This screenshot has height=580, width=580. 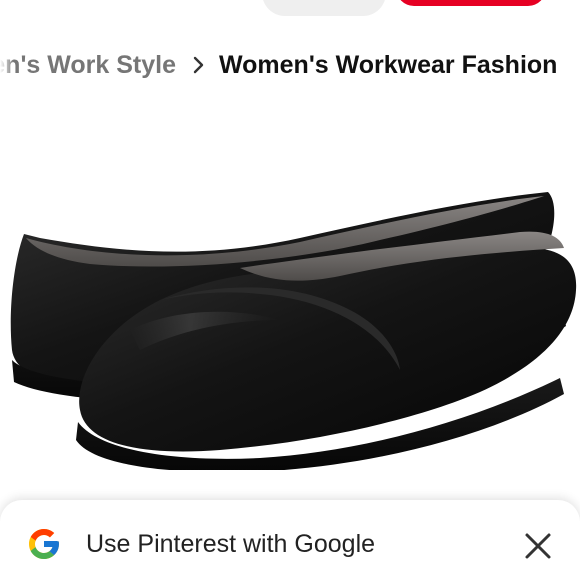 I want to click on top-save-button, so click(x=471, y=3).